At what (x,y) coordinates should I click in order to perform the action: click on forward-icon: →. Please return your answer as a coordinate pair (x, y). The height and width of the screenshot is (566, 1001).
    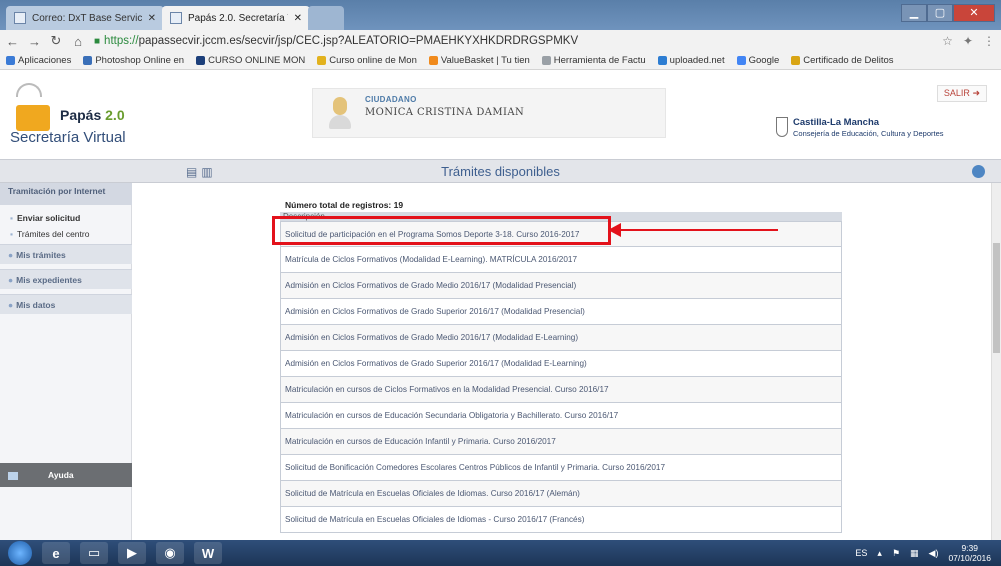
    Looking at the image, I should click on (34, 41).